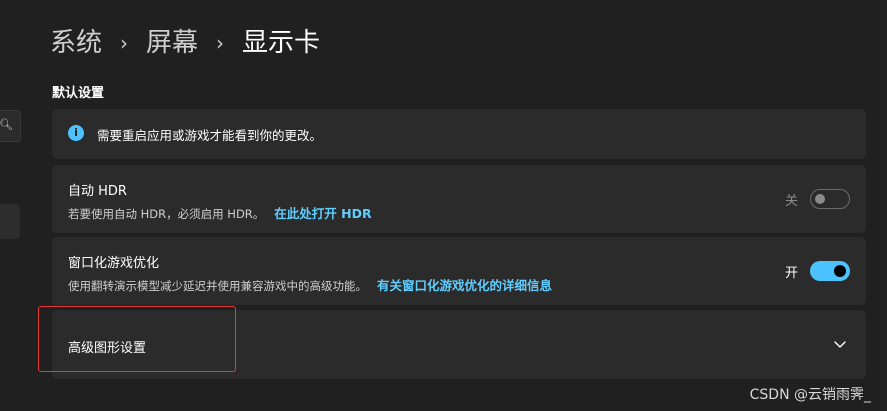  I want to click on windowed-games-description: 使用翻转演示模型减少延迟并使用兼容游戏中的高级功能。 有关窗口化游戏优化的详细信息, so click(310, 284).